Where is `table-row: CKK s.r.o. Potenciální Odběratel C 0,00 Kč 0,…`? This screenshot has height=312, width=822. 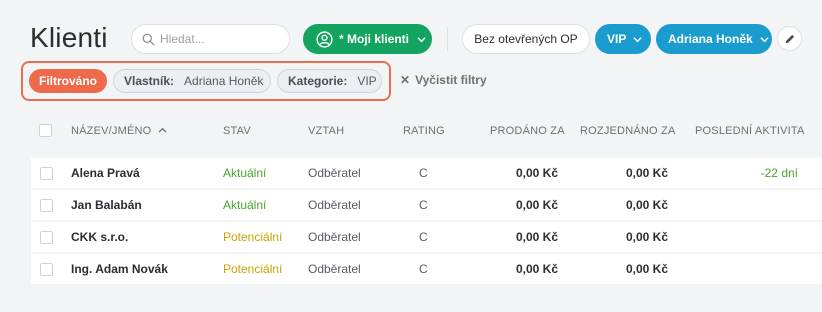
table-row: CKK s.r.o. Potenciální Odběratel C 0,00 Kč 0,… is located at coordinates (426, 237).